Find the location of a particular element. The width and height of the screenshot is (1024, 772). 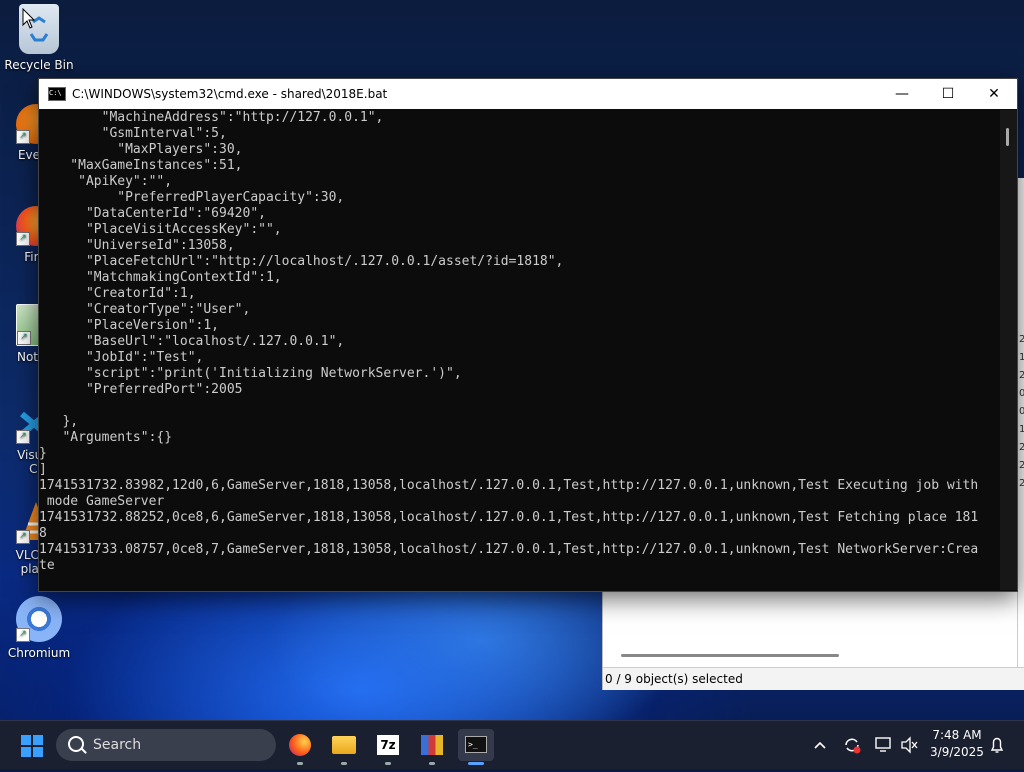

cut-off-cell: 07 is located at coordinates (1021, 411).